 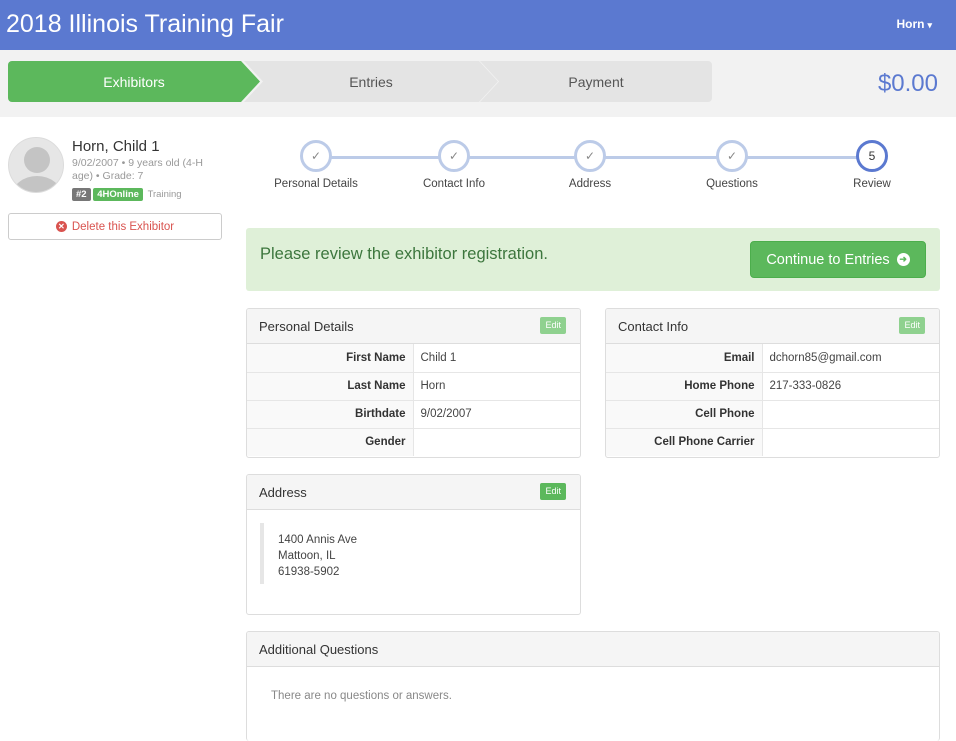 I want to click on table-row: Last Name Horn, so click(x=413, y=385).